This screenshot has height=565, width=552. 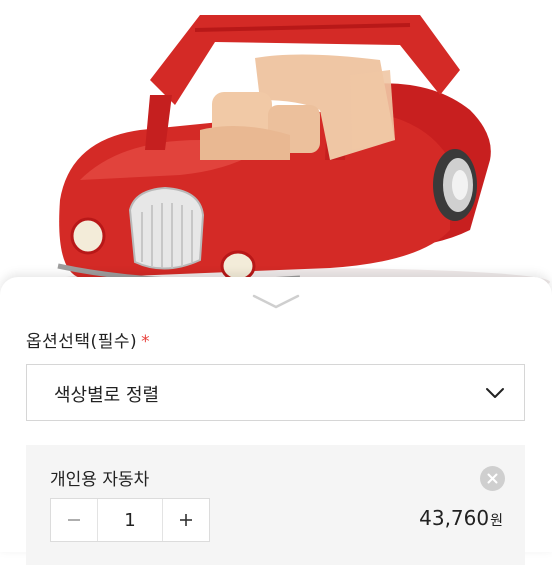 What do you see at coordinates (146, 342) in the screenshot?
I see `required-mark: *` at bounding box center [146, 342].